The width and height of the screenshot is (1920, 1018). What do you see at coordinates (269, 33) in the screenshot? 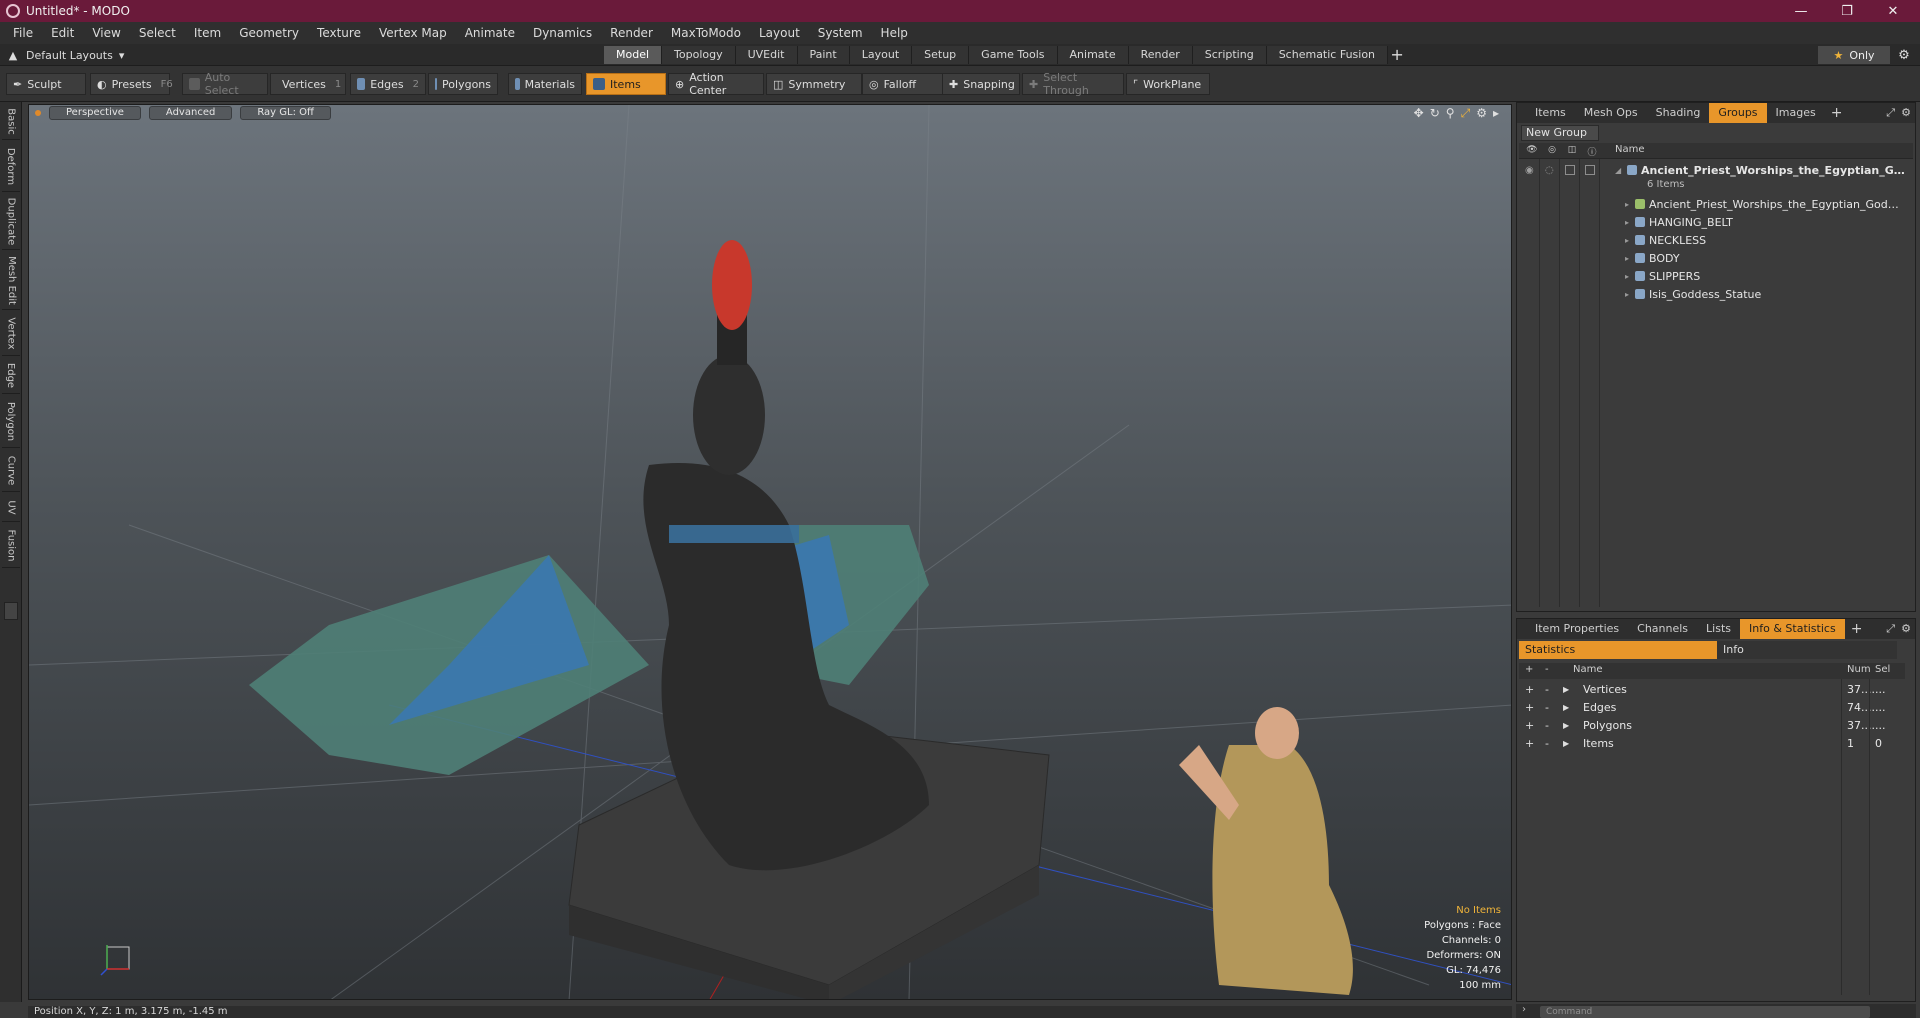
I see `menu-geometry: Geometry` at bounding box center [269, 33].